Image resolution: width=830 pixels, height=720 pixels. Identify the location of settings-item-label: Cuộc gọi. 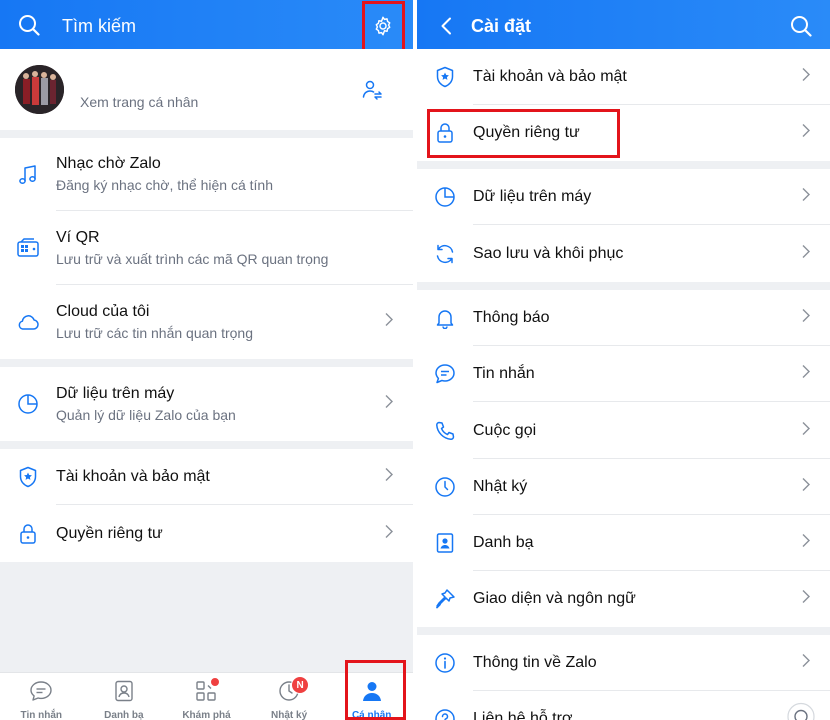
(505, 430).